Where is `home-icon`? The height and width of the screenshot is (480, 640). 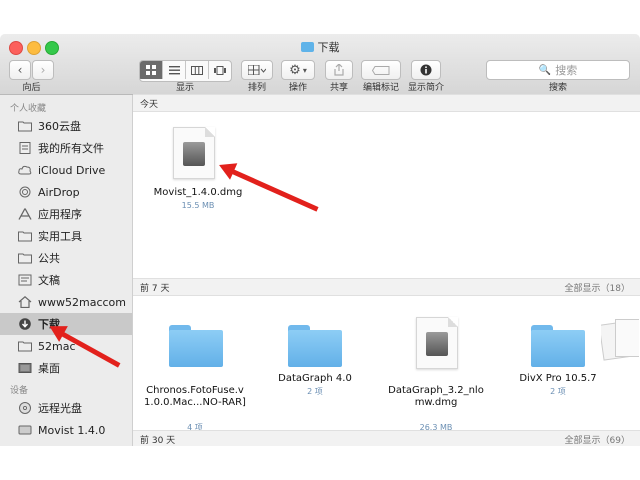 home-icon is located at coordinates (25, 302).